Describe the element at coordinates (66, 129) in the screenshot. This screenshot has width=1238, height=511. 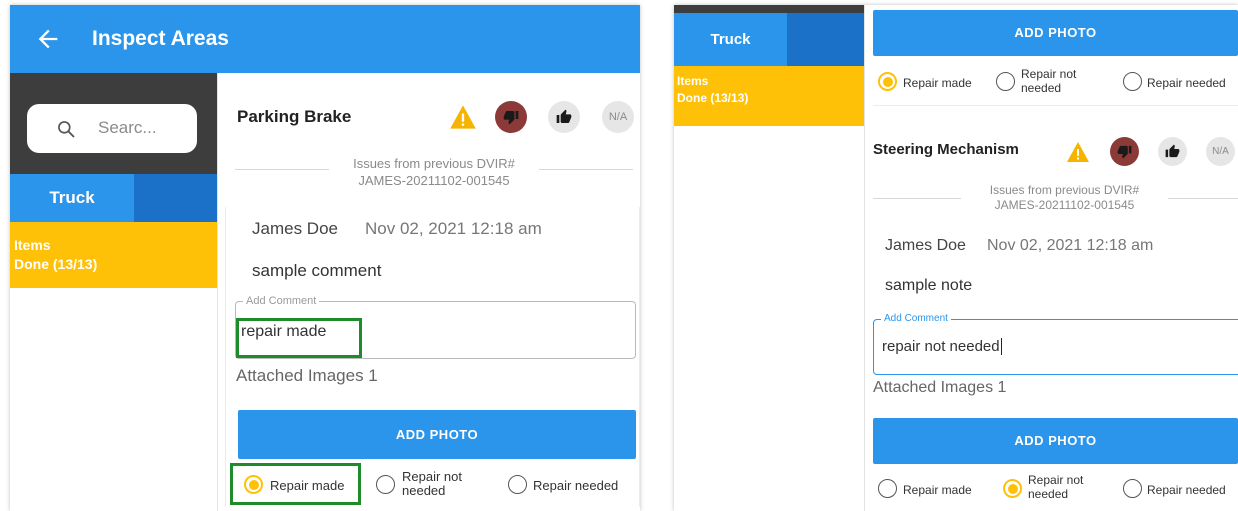
I see `search-icon` at that location.